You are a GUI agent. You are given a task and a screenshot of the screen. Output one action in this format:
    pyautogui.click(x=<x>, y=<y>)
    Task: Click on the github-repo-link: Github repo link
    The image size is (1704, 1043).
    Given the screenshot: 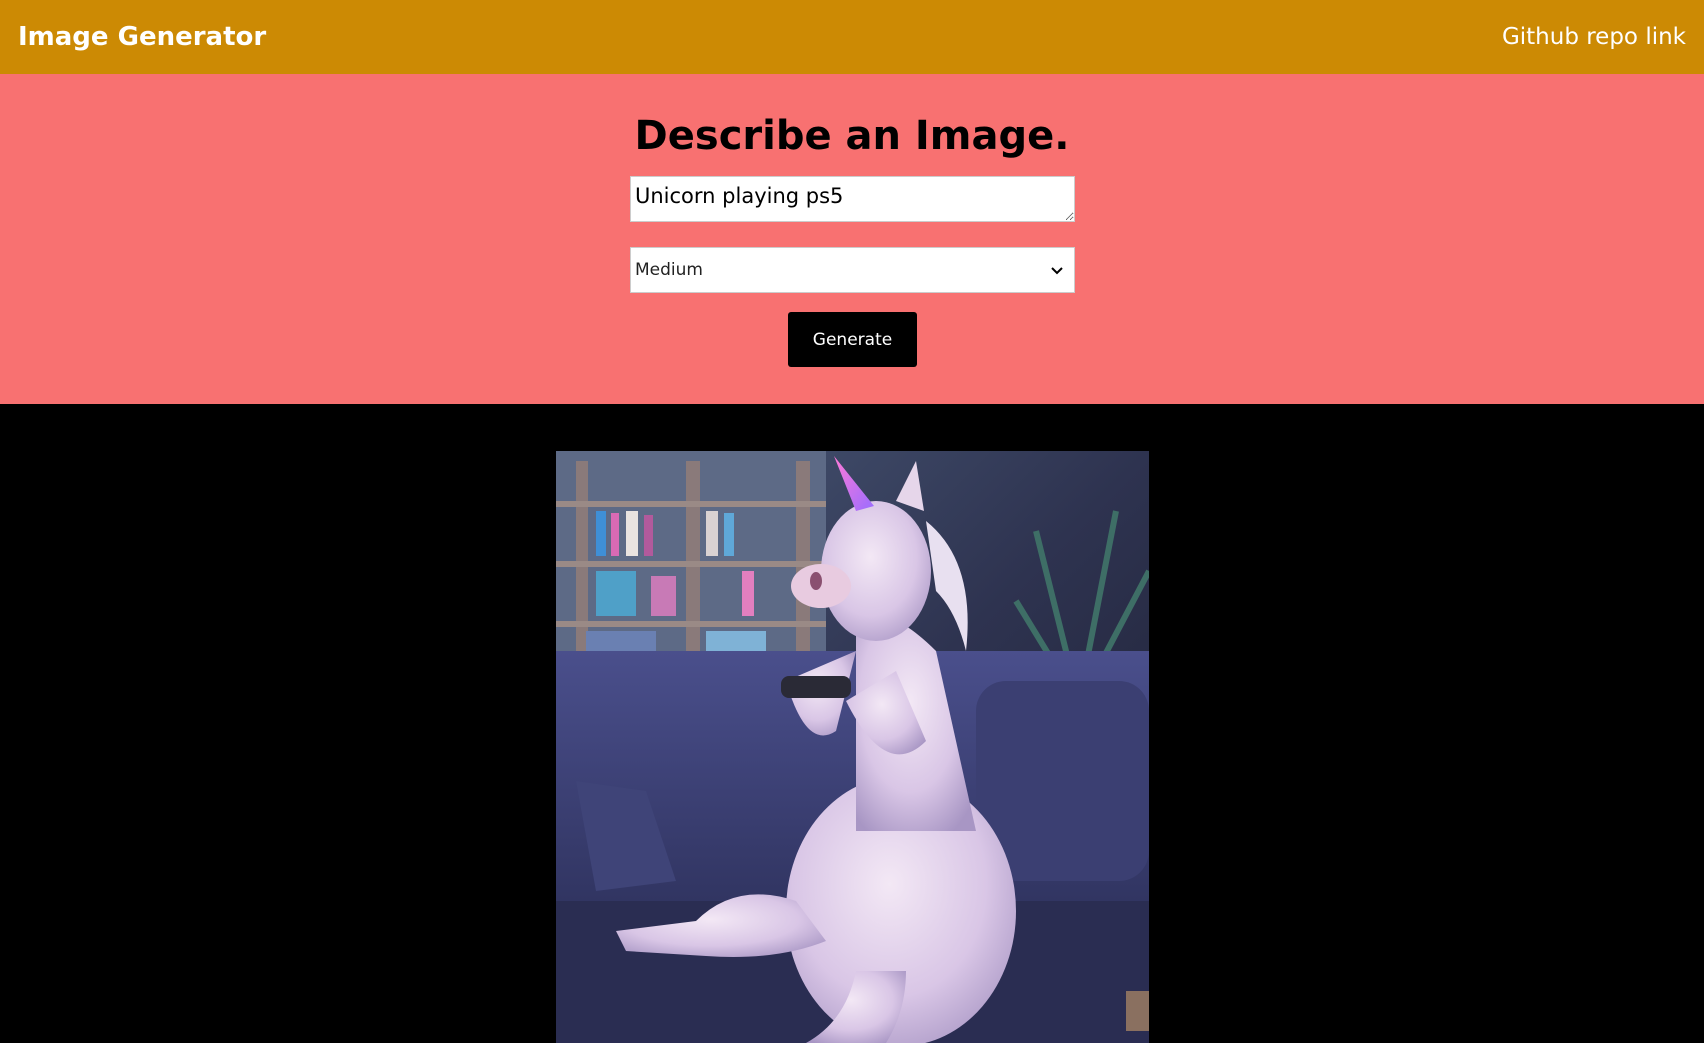 What is the action you would take?
    pyautogui.click(x=1594, y=37)
    